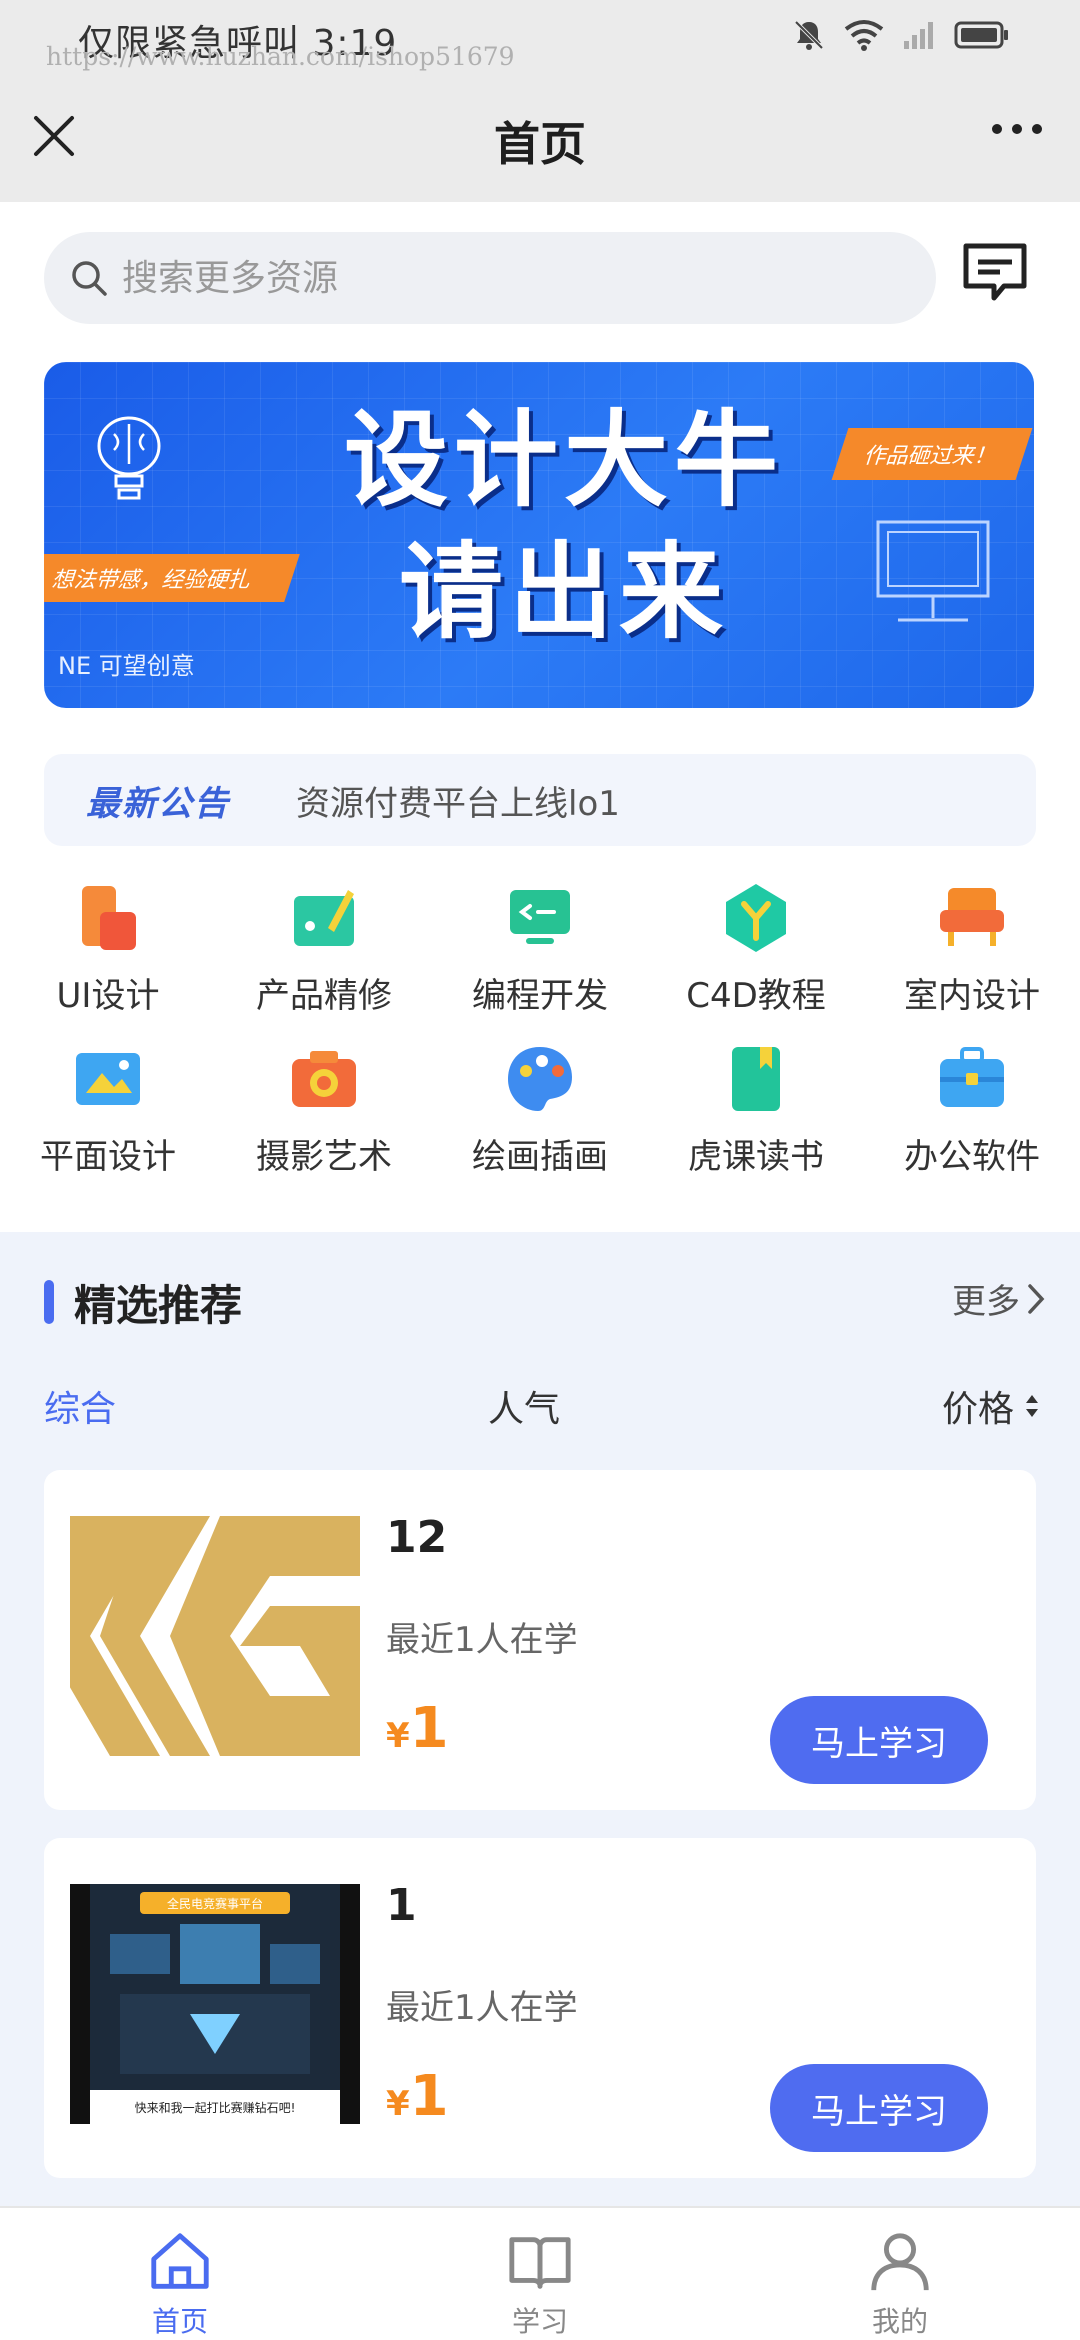 The width and height of the screenshot is (1080, 2340). Describe the element at coordinates (108, 1079) in the screenshot. I see `graphic-design-icon` at that location.